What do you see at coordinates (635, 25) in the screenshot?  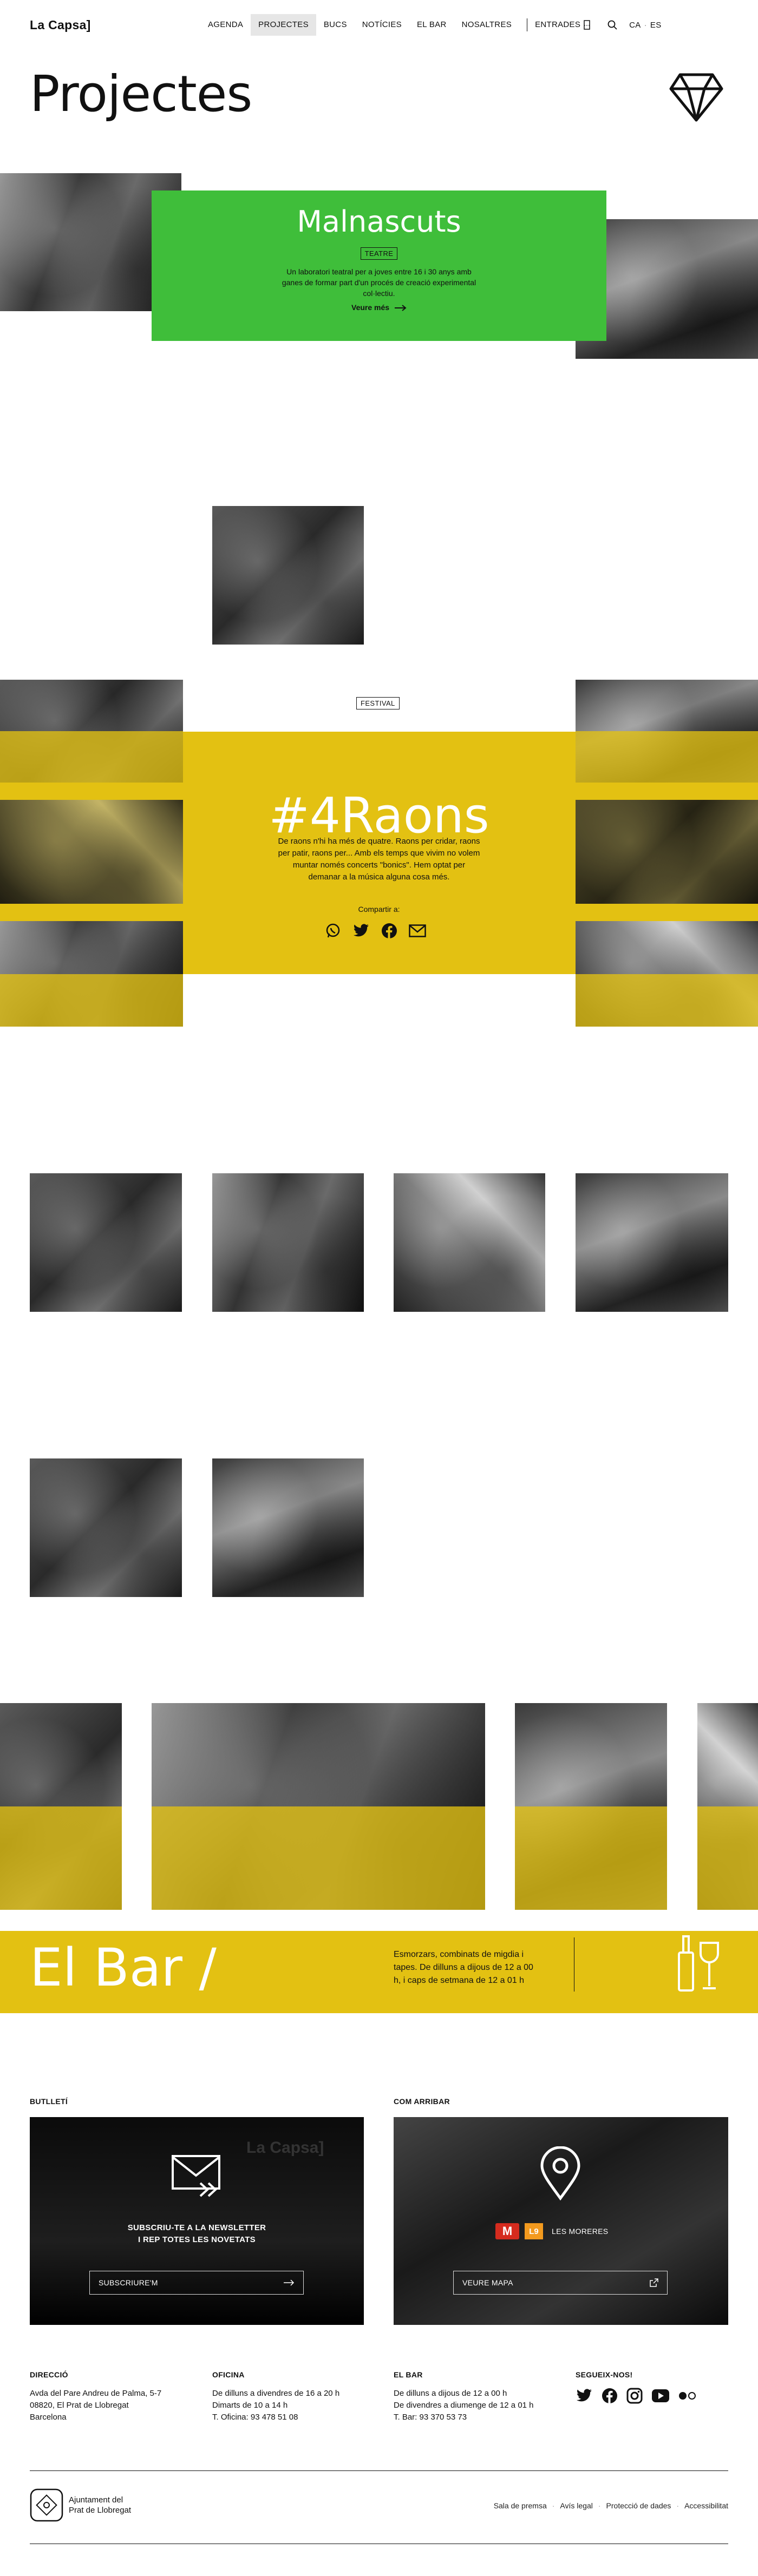 I see `lang-ca: CA` at bounding box center [635, 25].